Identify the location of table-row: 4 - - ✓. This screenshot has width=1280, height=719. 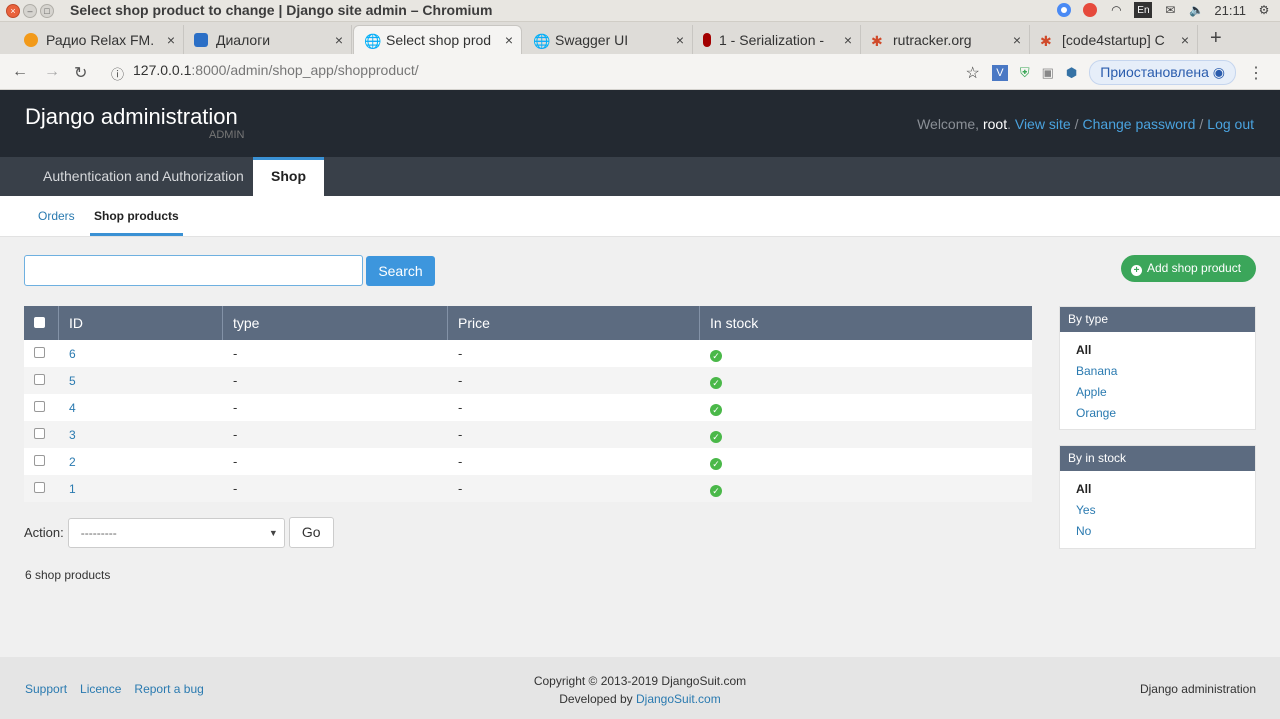
(528, 407).